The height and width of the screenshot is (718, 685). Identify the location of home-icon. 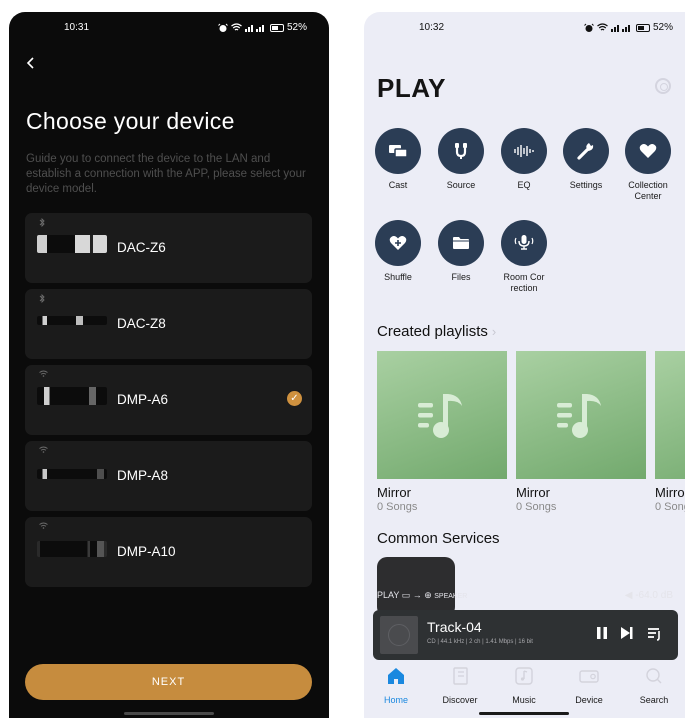
(396, 676).